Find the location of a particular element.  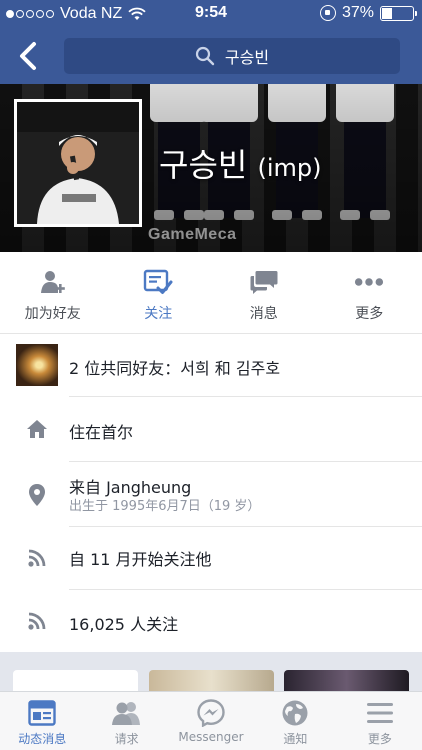

add-friend-button: 加为好友 is located at coordinates (53, 292).